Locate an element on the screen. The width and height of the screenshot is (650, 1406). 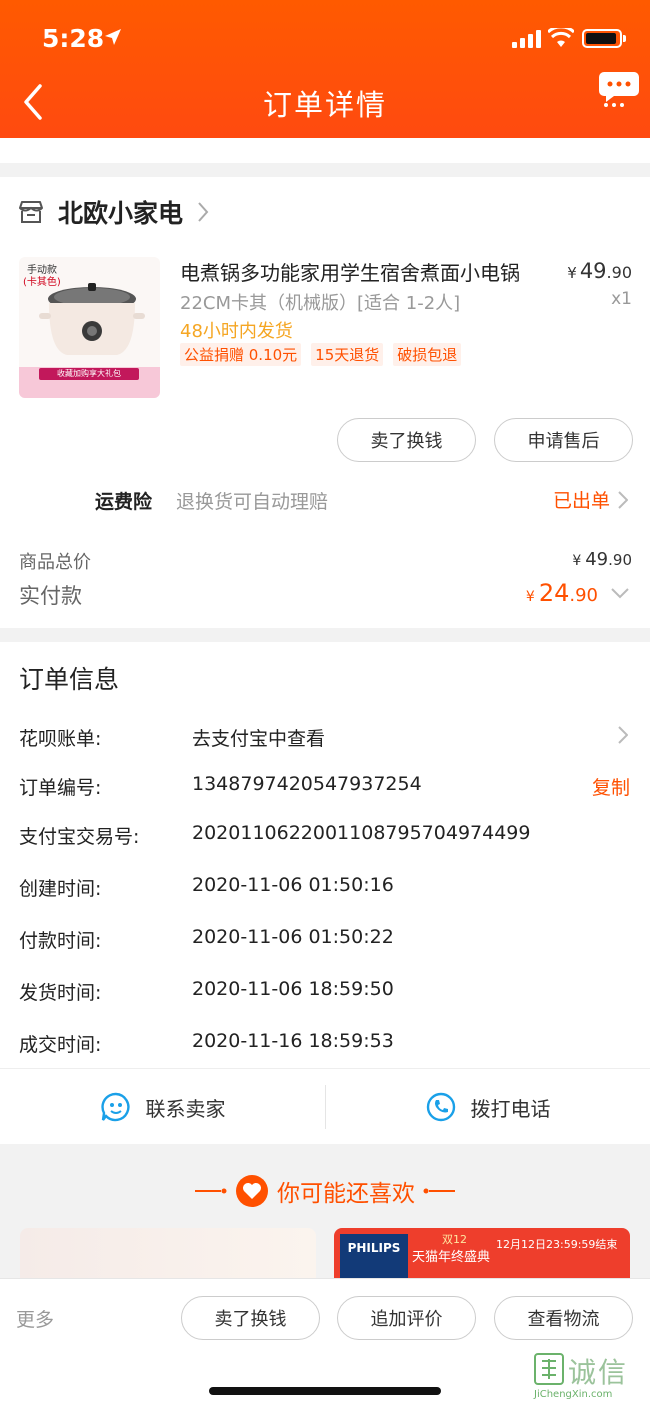
total-currency: ¥ is located at coordinates (577, 561).